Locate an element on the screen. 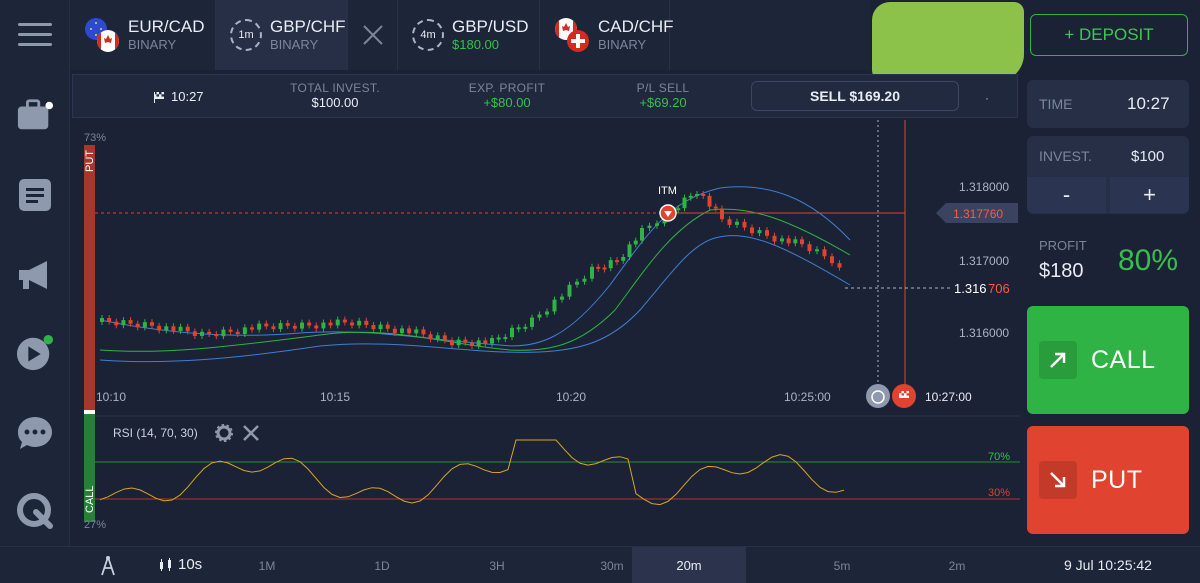  history-icon is located at coordinates (35, 195).